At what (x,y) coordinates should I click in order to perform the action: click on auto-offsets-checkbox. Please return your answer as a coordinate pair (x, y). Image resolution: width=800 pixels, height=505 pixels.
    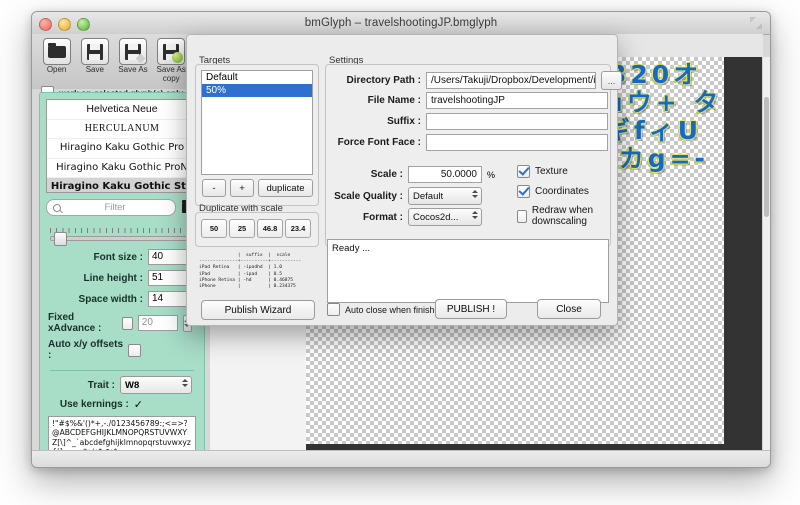
    Looking at the image, I should click on (134, 350).